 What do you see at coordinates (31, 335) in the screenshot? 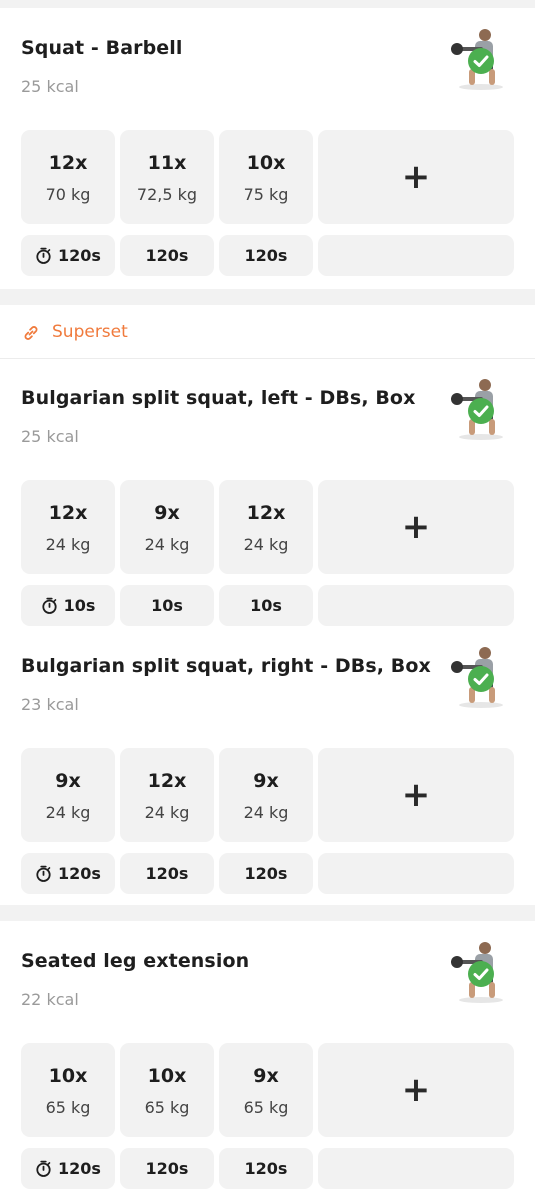
I see `link-icon` at bounding box center [31, 335].